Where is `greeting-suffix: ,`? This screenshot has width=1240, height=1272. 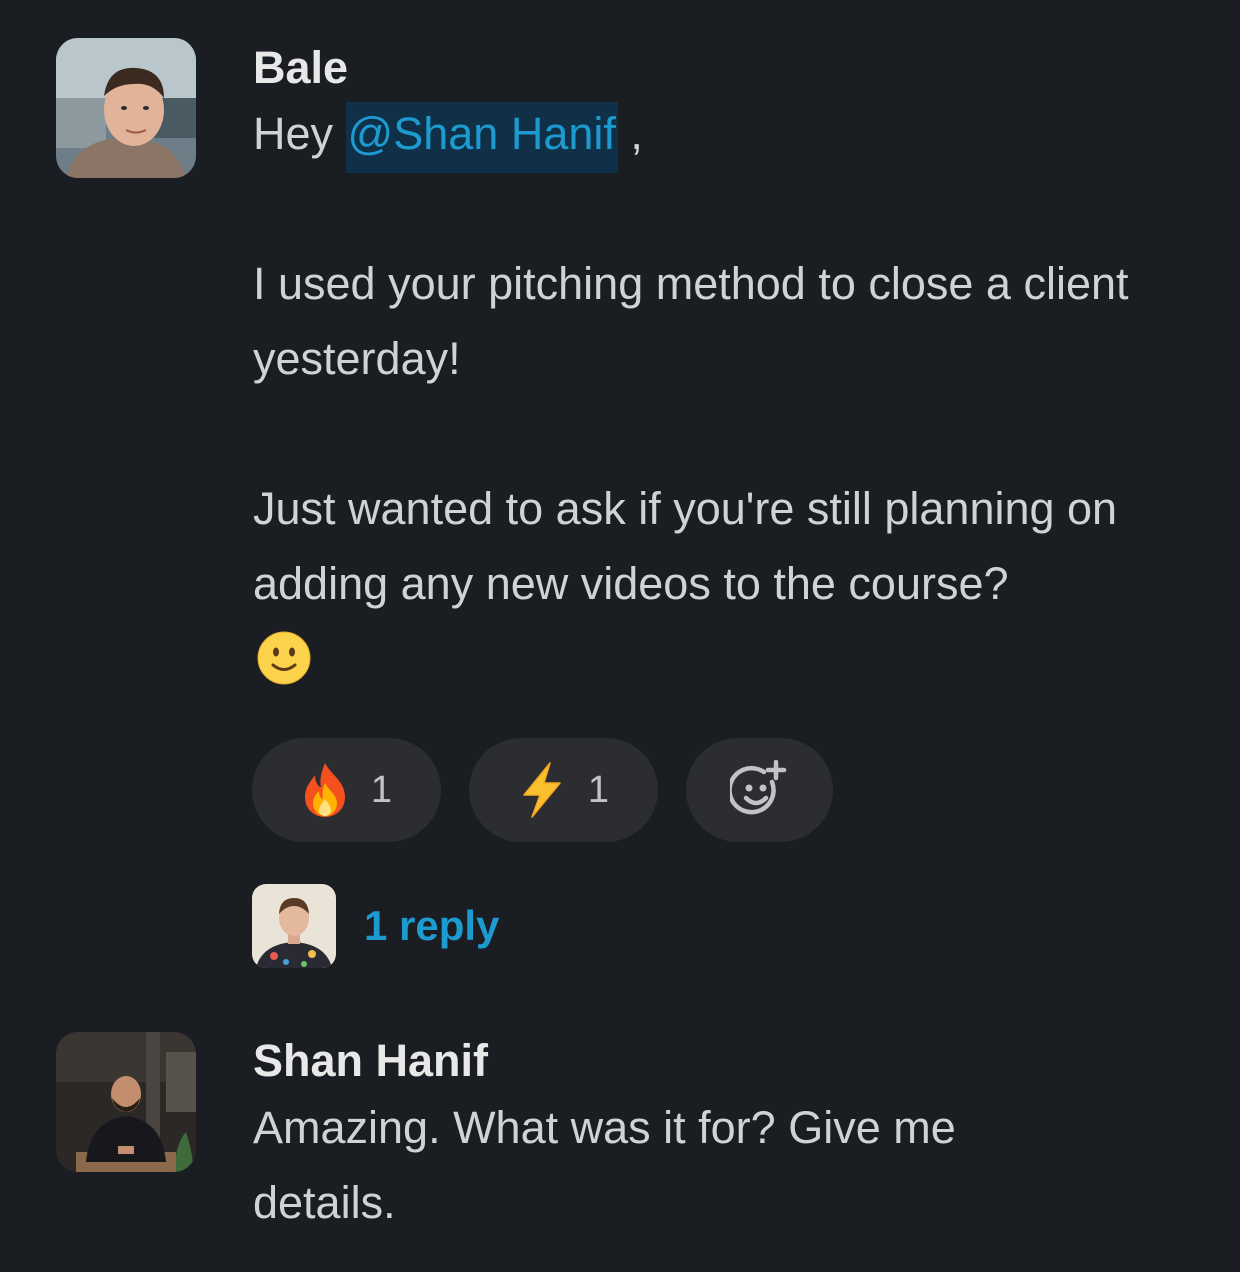
greeting-suffix: , is located at coordinates (630, 133).